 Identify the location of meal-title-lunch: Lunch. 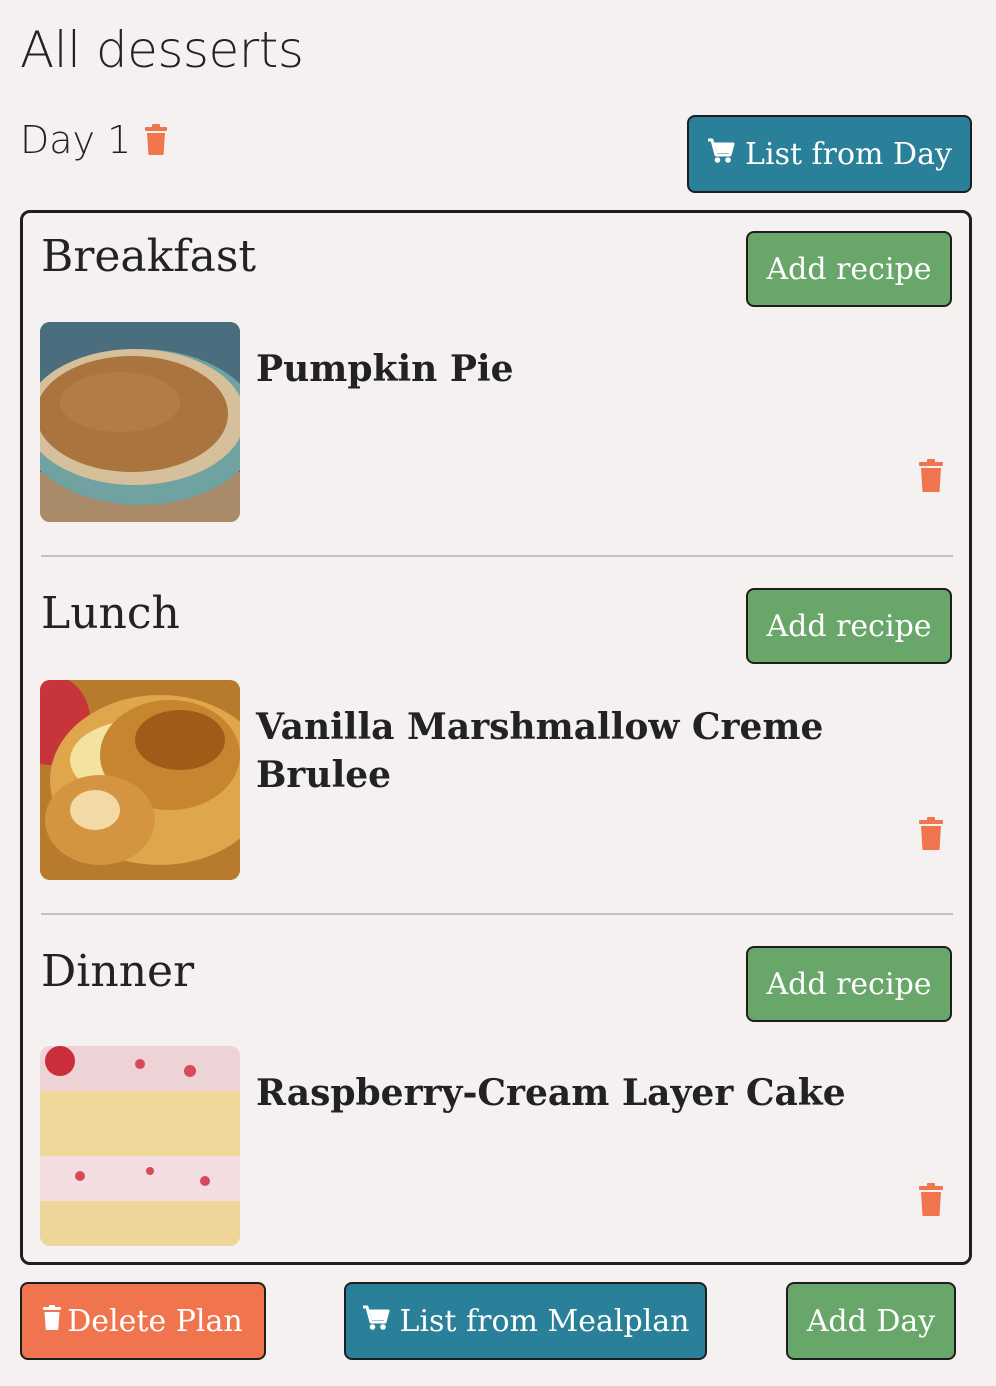
(110, 613).